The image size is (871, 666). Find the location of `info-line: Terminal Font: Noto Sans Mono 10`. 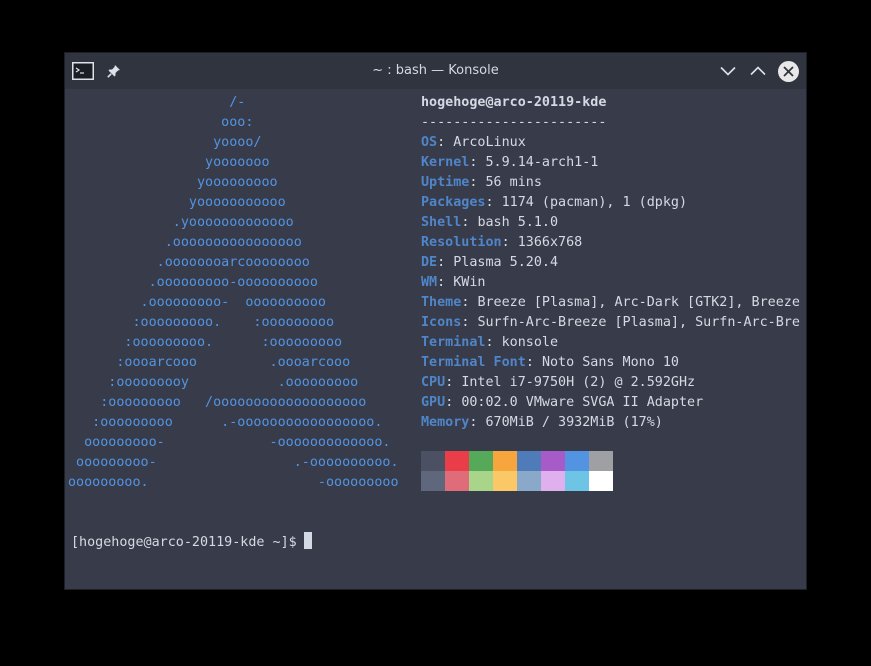

info-line: Terminal Font: Noto Sans Mono 10 is located at coordinates (610, 363).